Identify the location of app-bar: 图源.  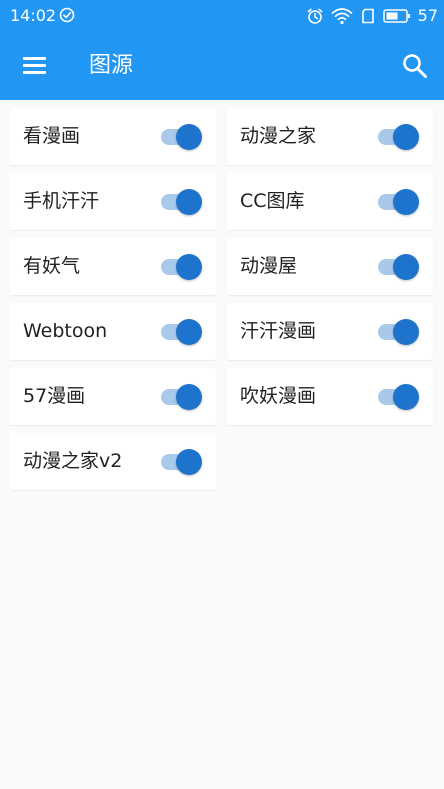
(222, 66).